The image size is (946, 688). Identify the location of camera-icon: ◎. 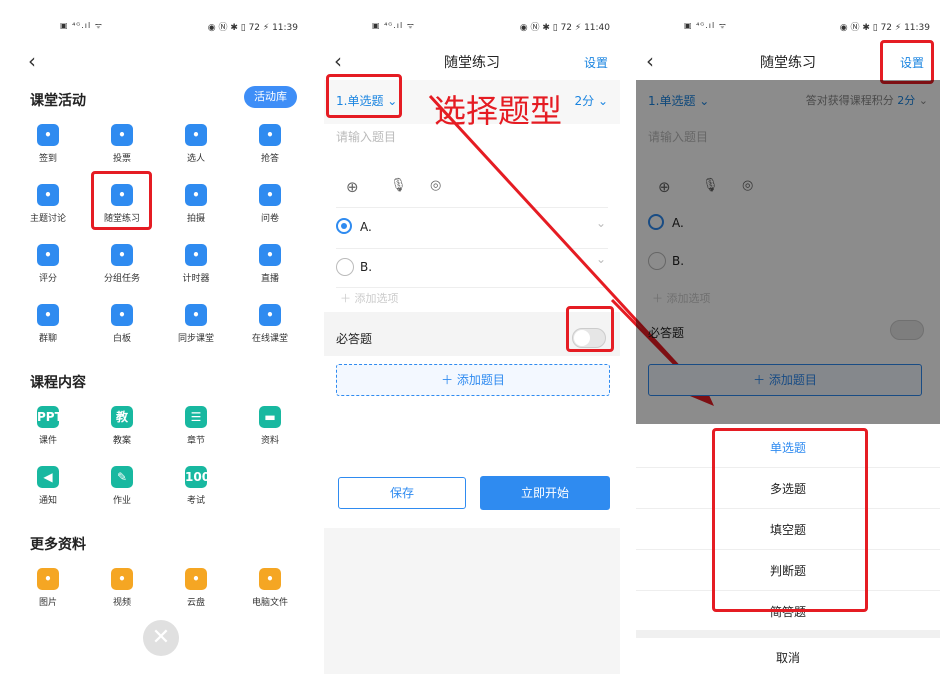
(435, 185).